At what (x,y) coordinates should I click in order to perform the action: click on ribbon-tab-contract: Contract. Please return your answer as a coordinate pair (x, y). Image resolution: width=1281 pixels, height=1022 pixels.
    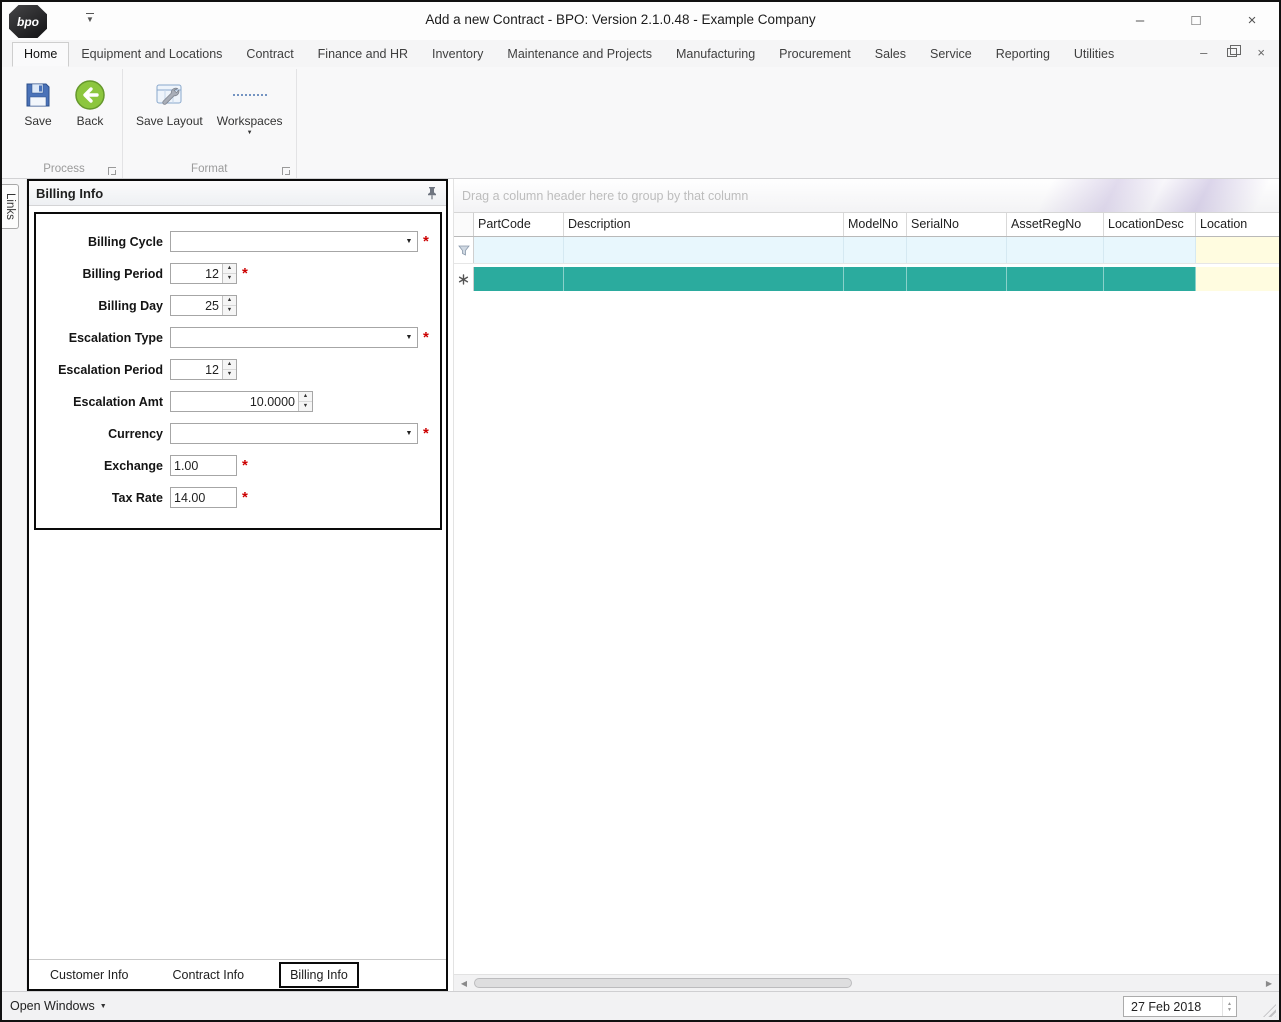
    Looking at the image, I should click on (269, 54).